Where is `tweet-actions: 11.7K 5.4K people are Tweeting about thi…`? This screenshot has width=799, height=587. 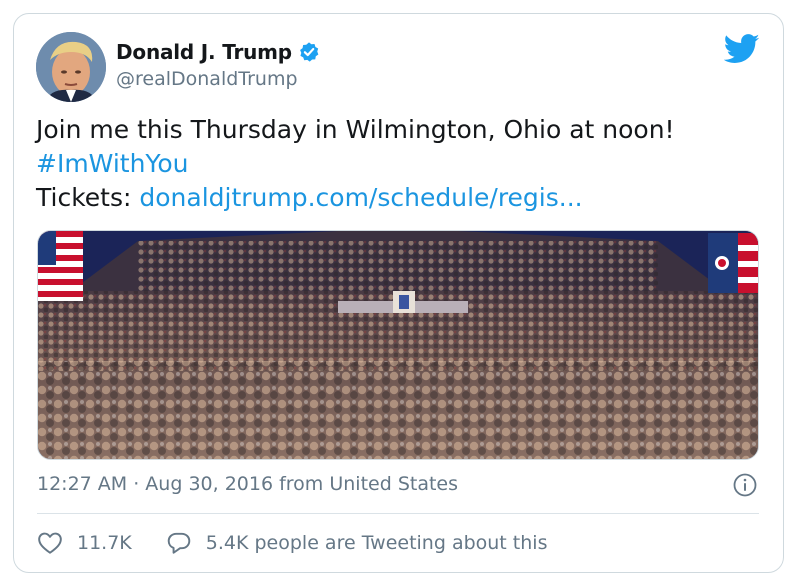
tweet-actions: 11.7K 5.4K people are Tweeting about thi… is located at coordinates (292, 543).